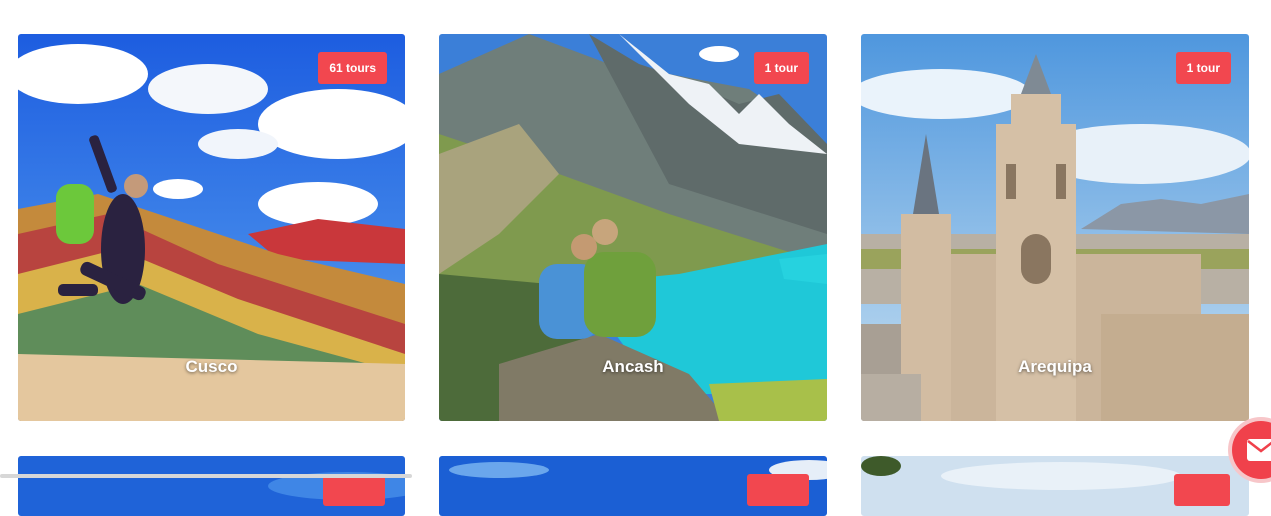 The image size is (1271, 516). I want to click on destination-name: Arequipa, so click(1055, 366).